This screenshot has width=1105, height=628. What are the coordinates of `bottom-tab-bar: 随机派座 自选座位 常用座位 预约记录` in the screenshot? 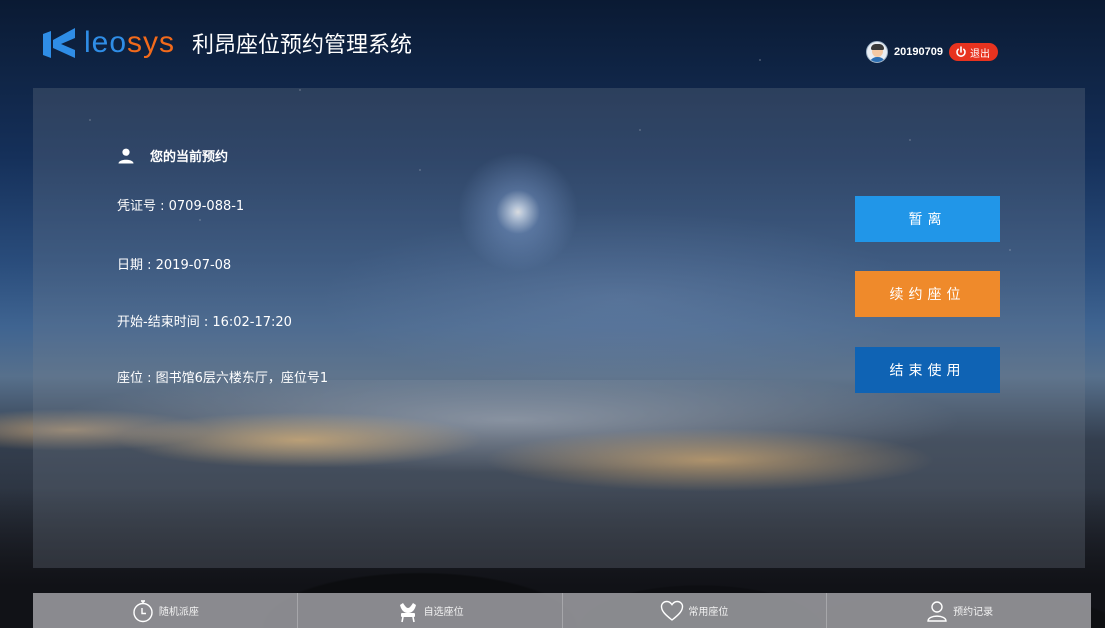 It's located at (562, 610).